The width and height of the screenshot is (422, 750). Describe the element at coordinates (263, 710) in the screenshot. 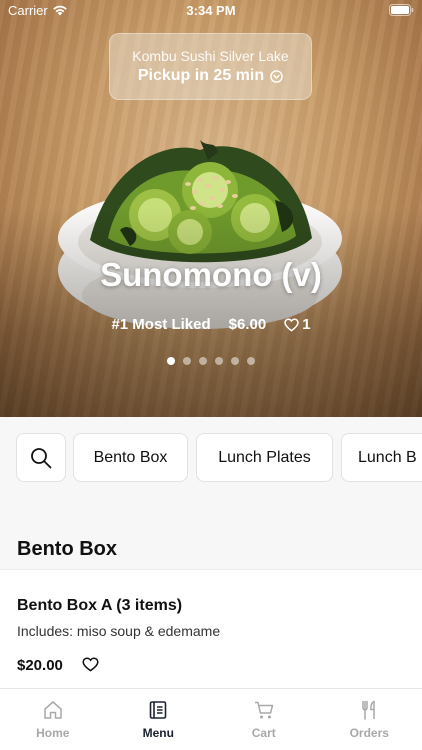

I see `cart-icon` at that location.